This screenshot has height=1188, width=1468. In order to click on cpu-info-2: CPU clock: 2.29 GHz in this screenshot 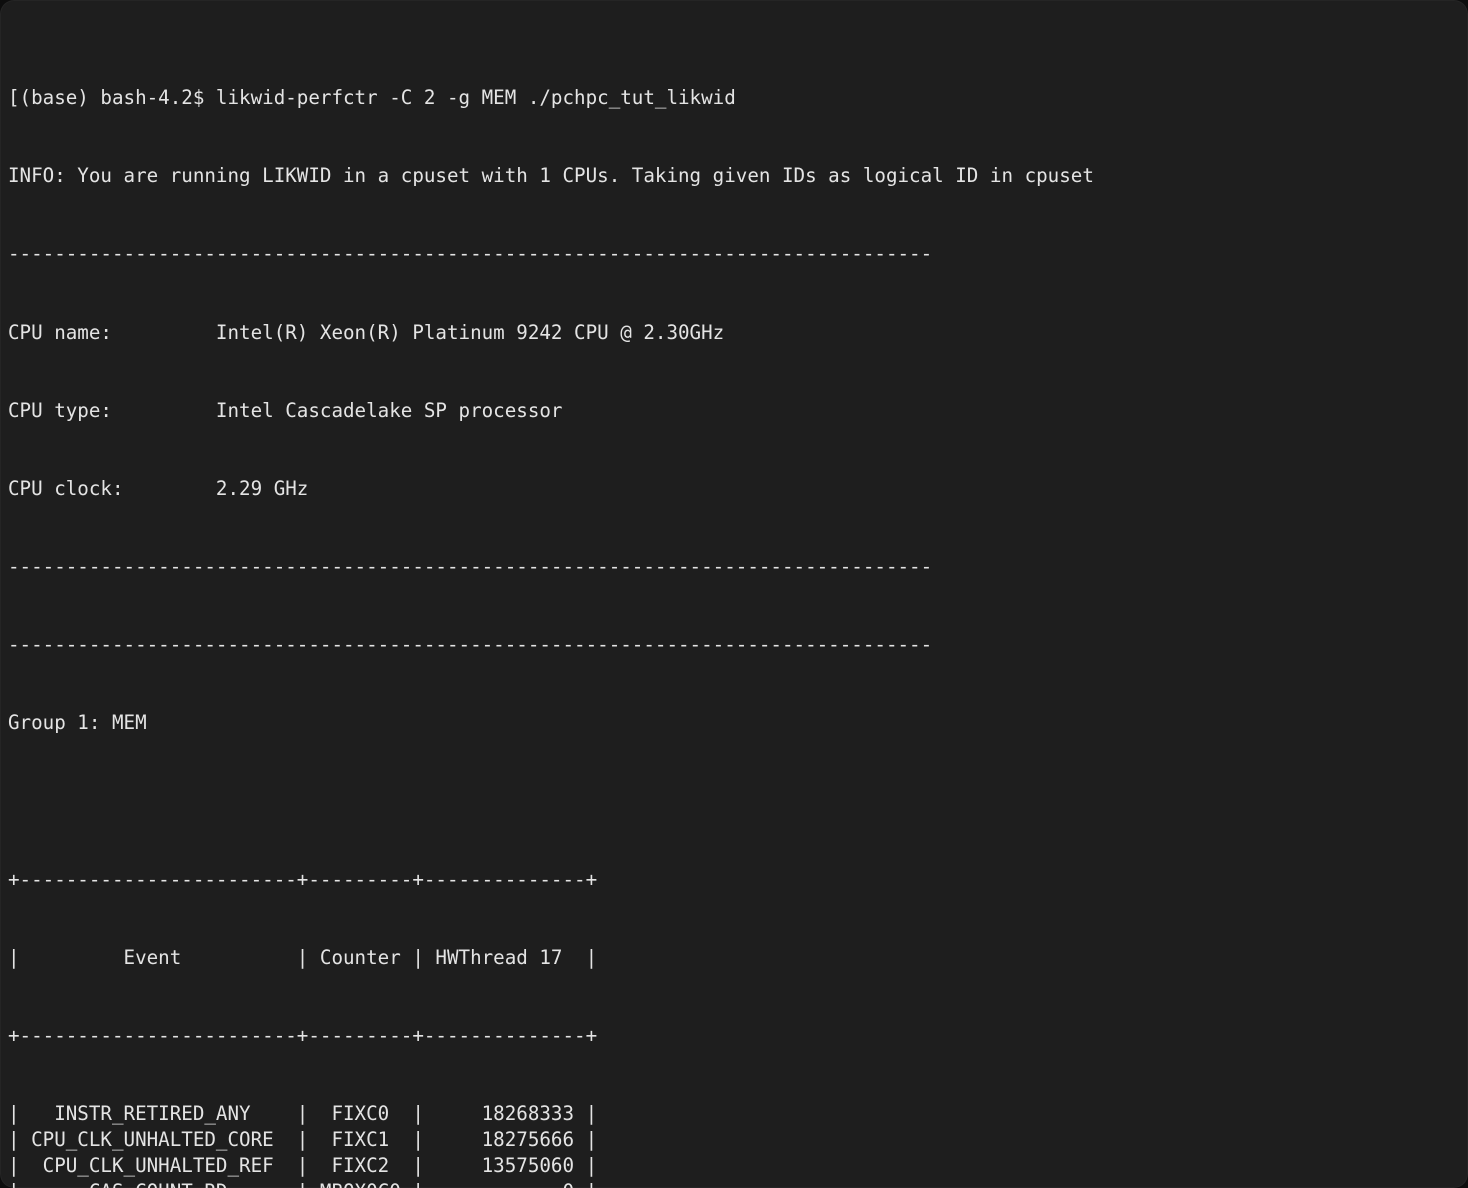, I will do `click(158, 488)`.